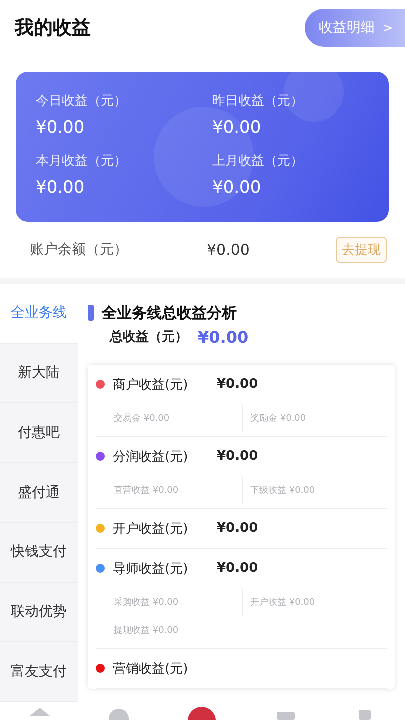  Describe the element at coordinates (278, 418) in the screenshot. I see `detail-text: 奖励金 ¥0.00` at that location.